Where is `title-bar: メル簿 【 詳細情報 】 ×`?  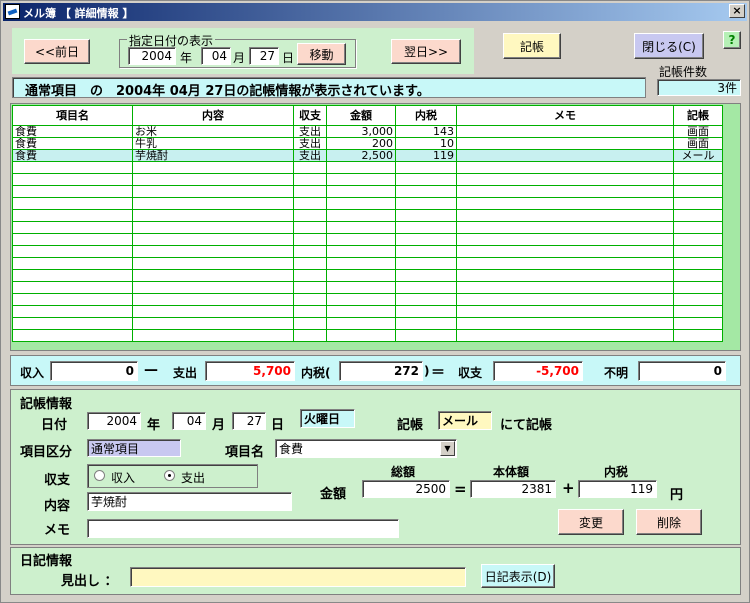
title-bar: メル簿 【 詳細情報 】 × is located at coordinates (375, 12).